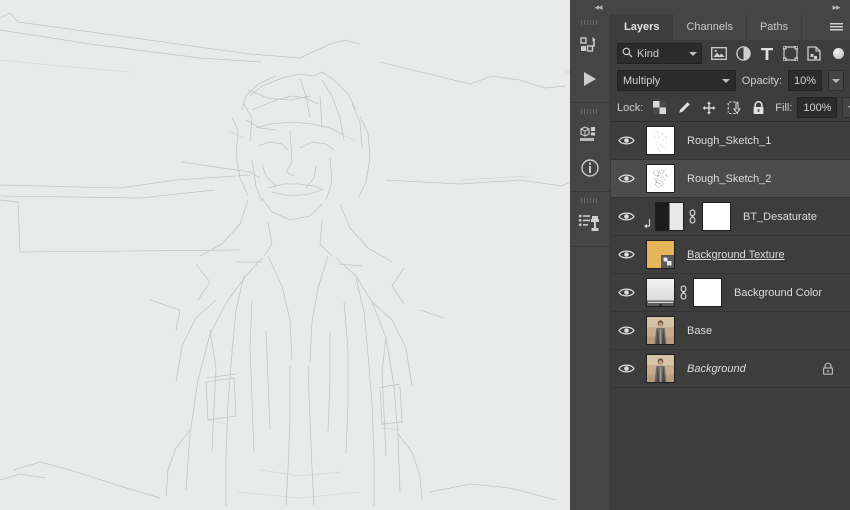  What do you see at coordinates (699, 331) in the screenshot?
I see `layer-name: Base` at bounding box center [699, 331].